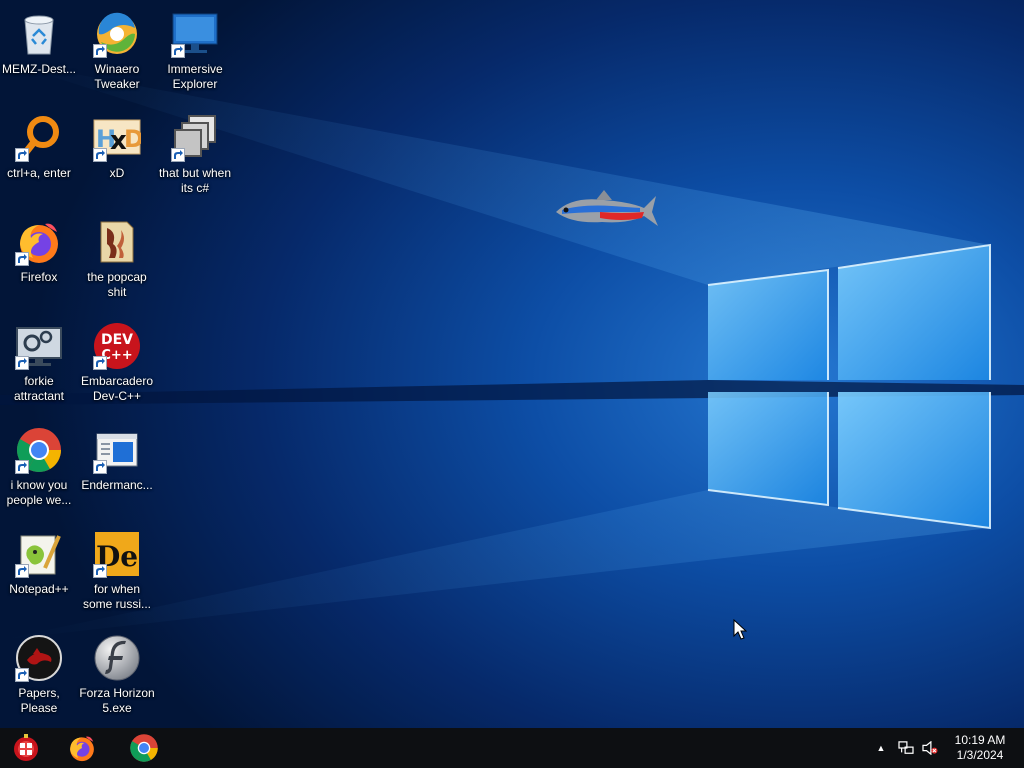 The width and height of the screenshot is (1024, 768). What do you see at coordinates (39, 35) in the screenshot?
I see `recycle-bin-icon` at bounding box center [39, 35].